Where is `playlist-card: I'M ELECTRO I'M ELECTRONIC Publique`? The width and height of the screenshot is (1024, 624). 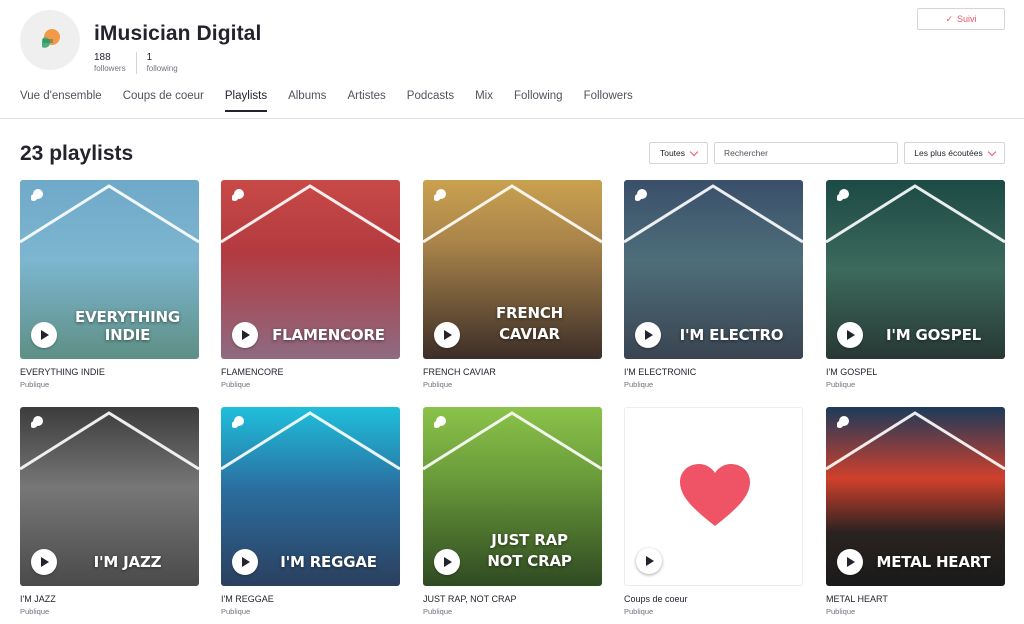 playlist-card: I'M ELECTRO I'M ELECTRONIC Publique is located at coordinates (713, 285).